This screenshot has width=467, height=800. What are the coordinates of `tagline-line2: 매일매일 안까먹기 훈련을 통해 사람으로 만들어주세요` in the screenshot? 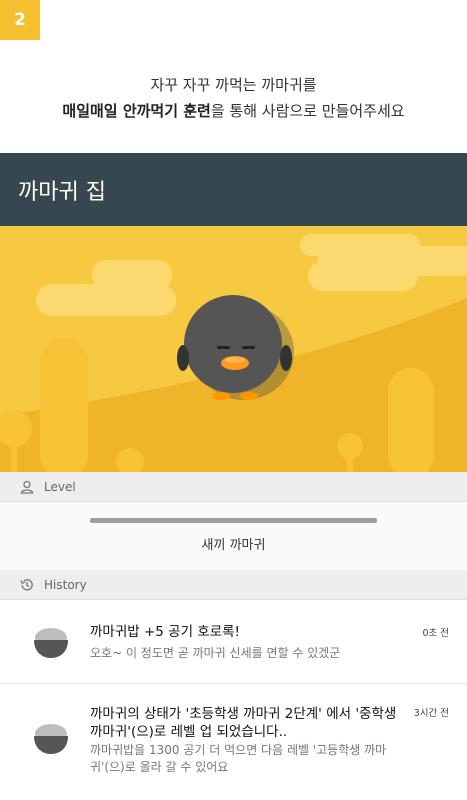 It's located at (233, 111).